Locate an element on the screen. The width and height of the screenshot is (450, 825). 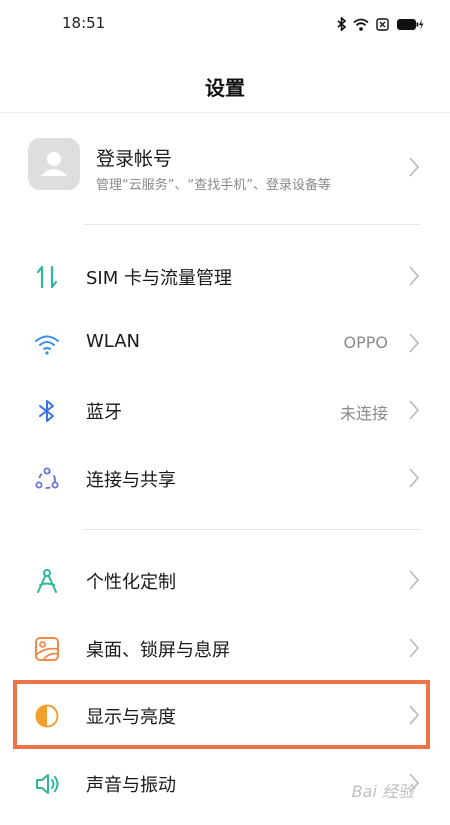
settings-item-label: 桌面、锁屏与息屏 is located at coordinates (158, 650).